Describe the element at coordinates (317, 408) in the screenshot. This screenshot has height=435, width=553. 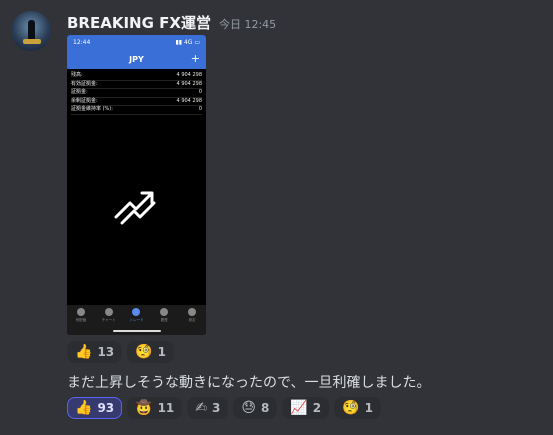
I see `reaction-count: 2` at that location.